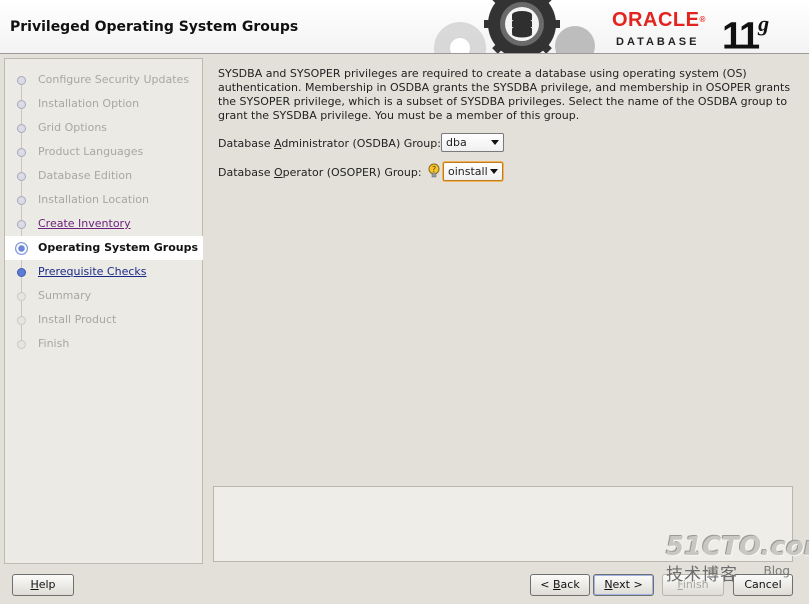  I want to click on osdba-group-value: dba, so click(456, 142).